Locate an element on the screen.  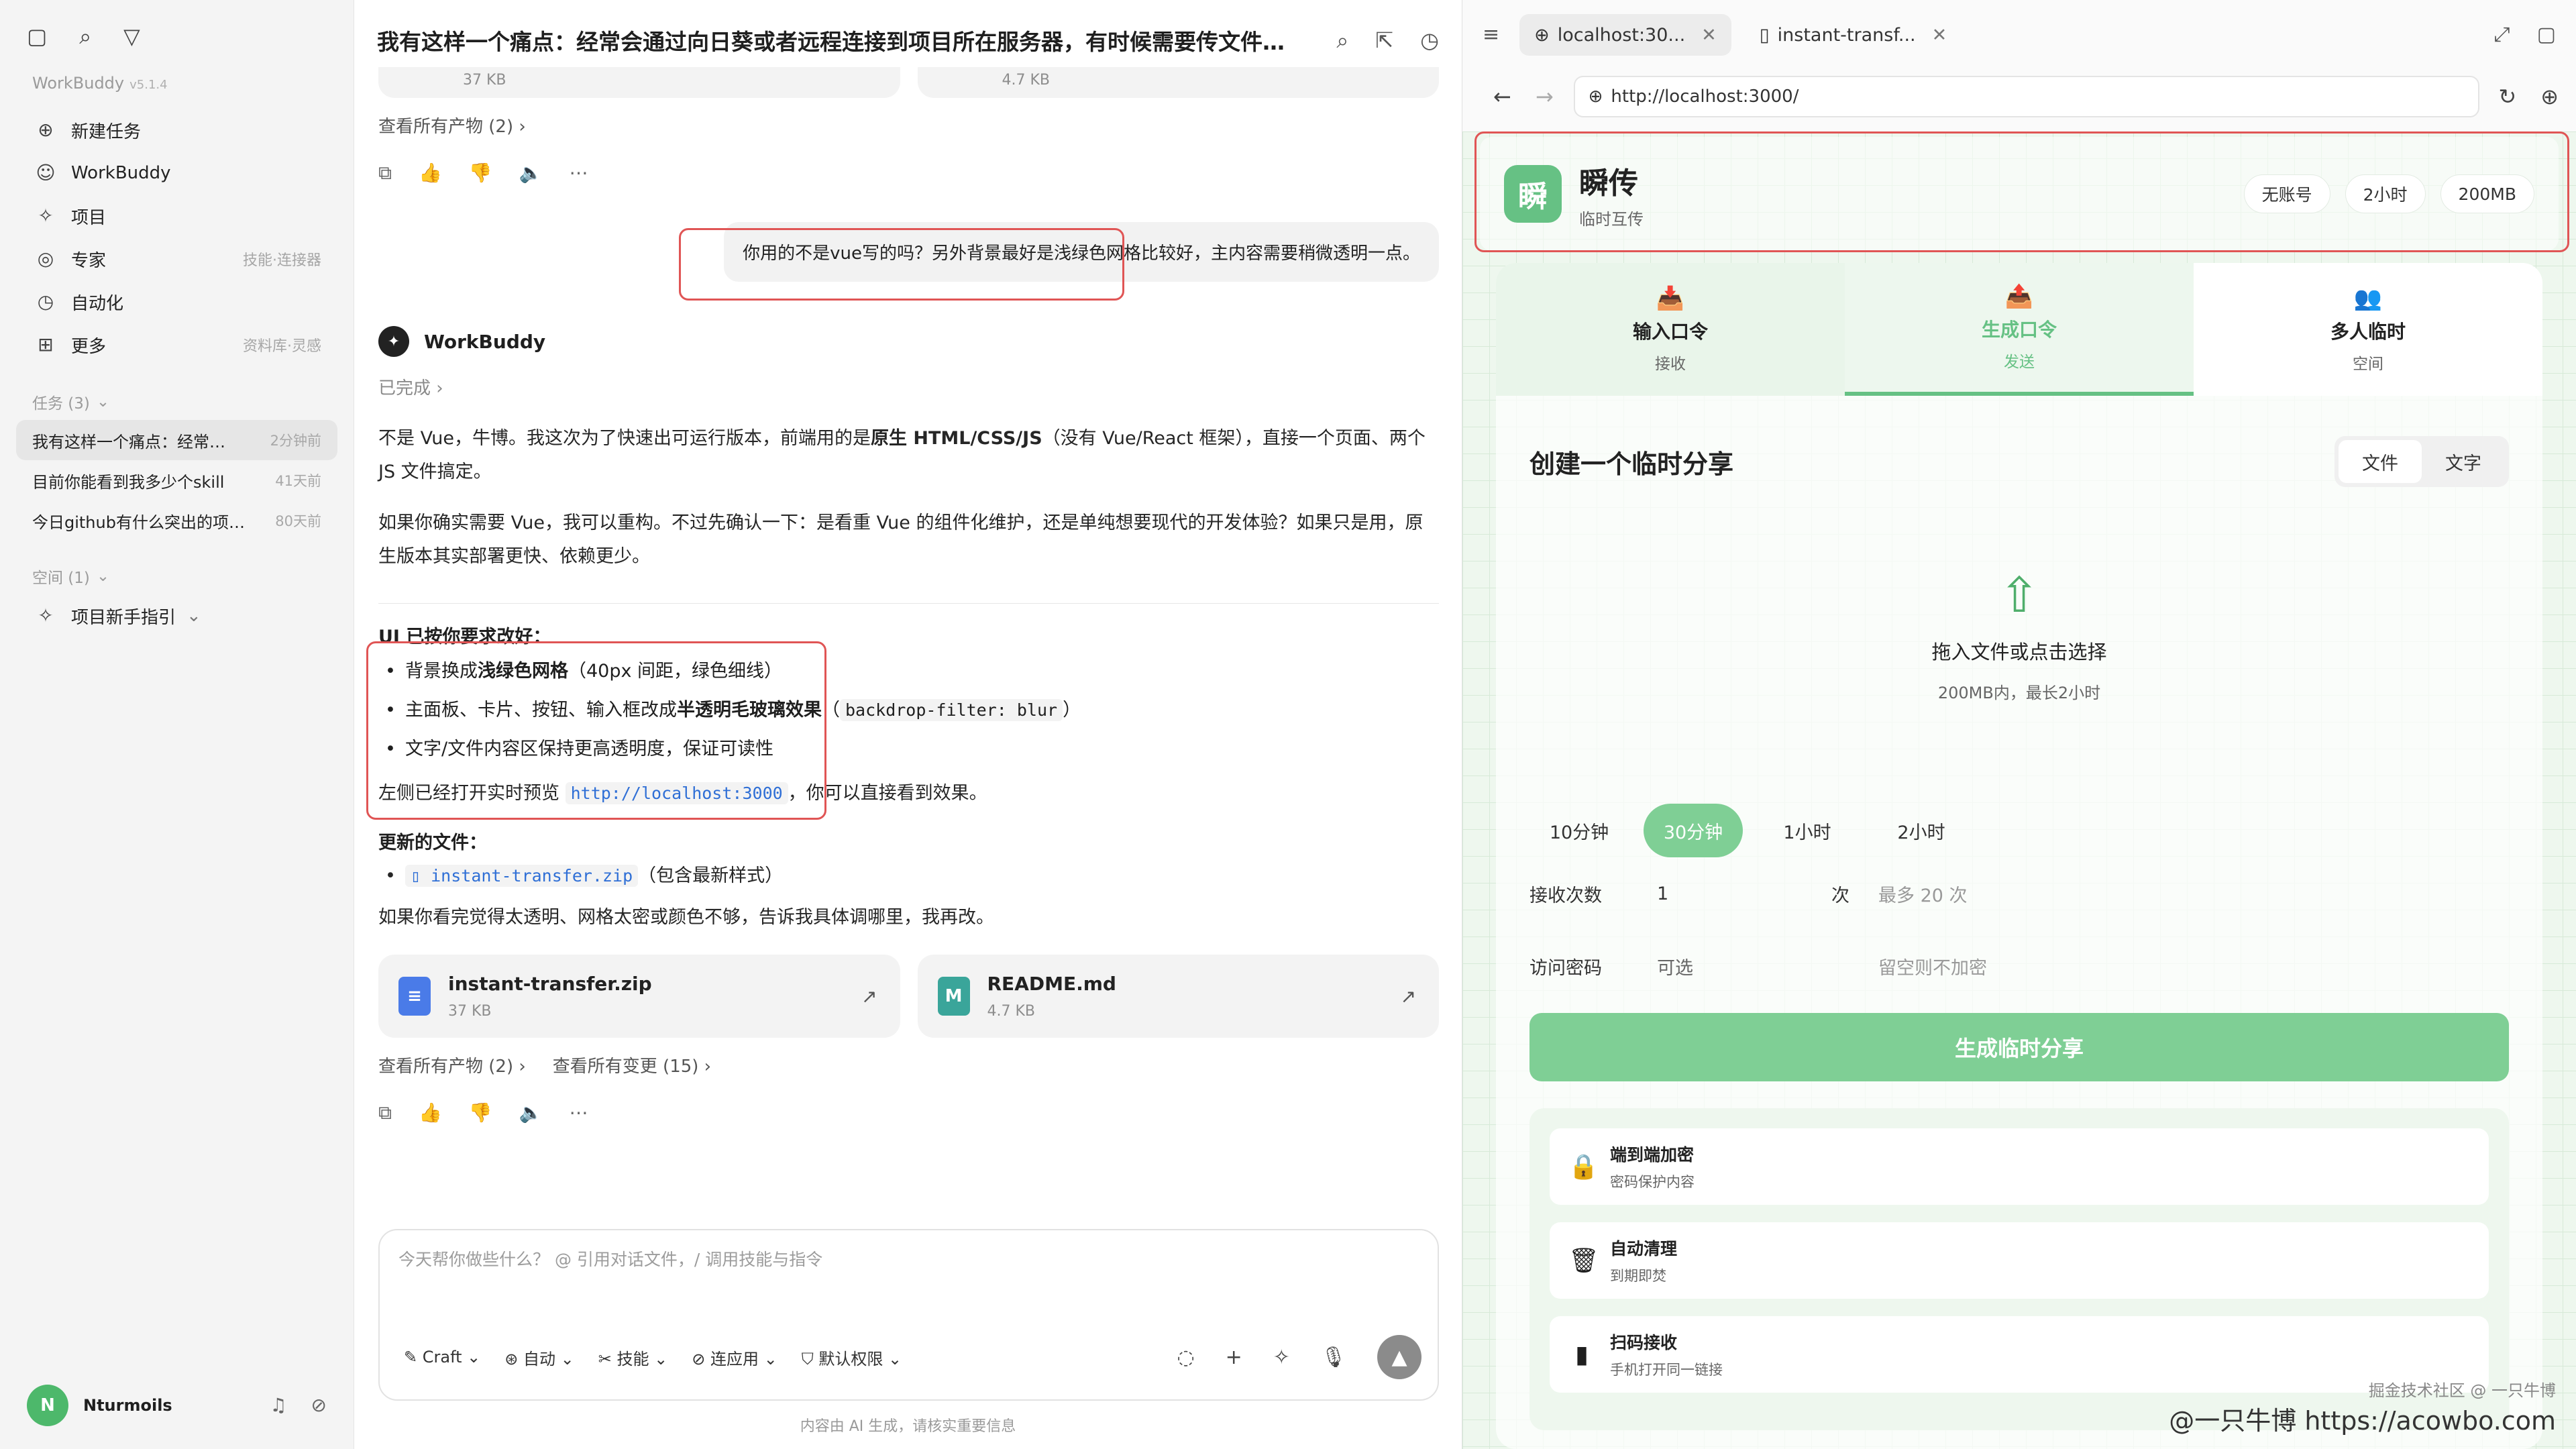
space-item: ✧ 项目新手指引 ⌄ is located at coordinates (176, 615).